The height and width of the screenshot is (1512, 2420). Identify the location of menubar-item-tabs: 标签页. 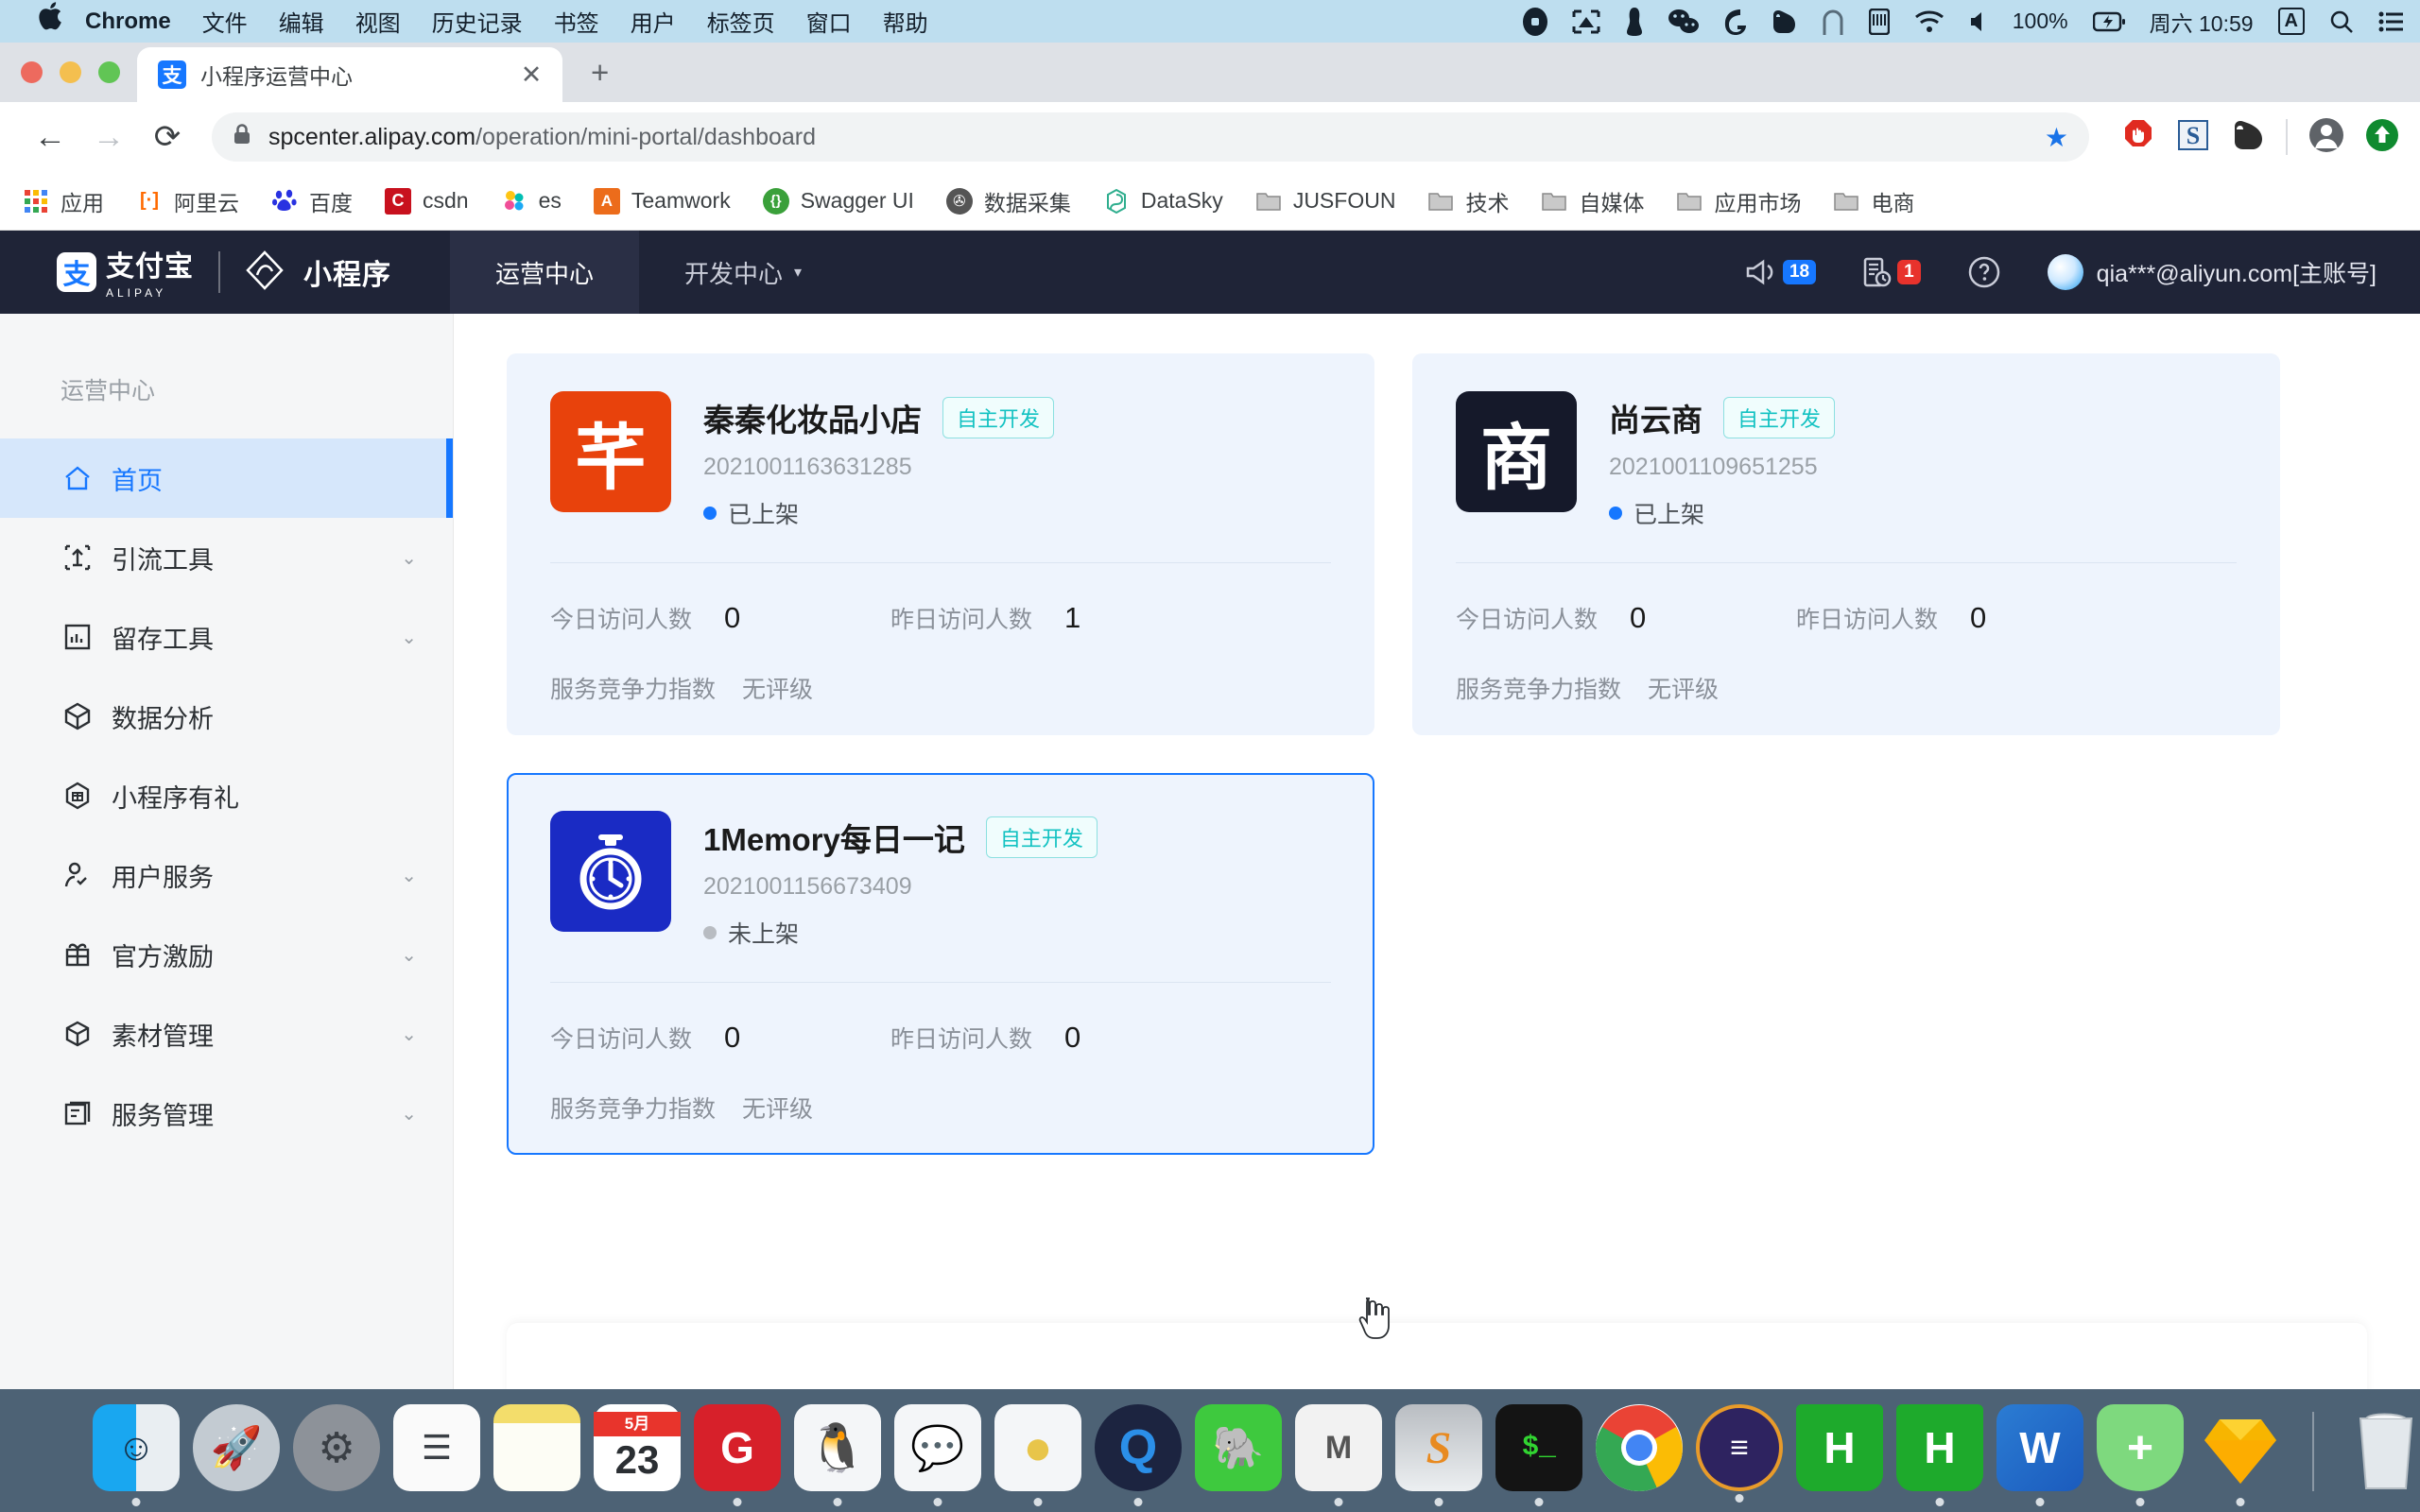
(741, 21).